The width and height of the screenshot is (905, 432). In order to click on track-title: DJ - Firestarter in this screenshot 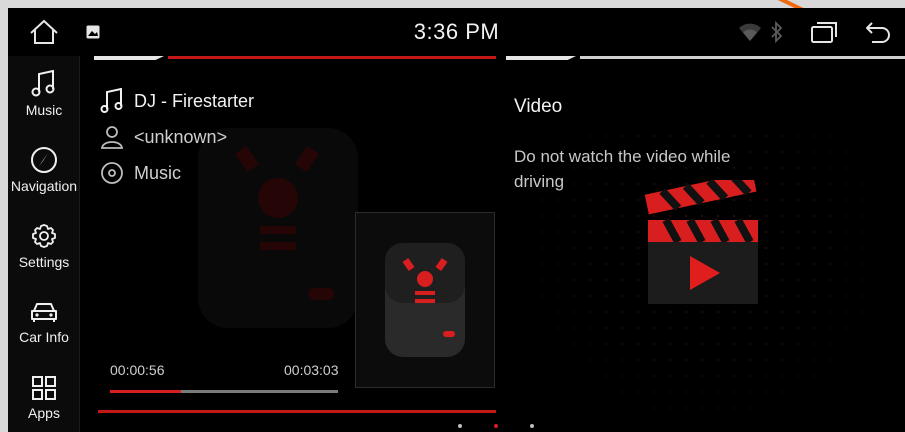, I will do `click(194, 100)`.